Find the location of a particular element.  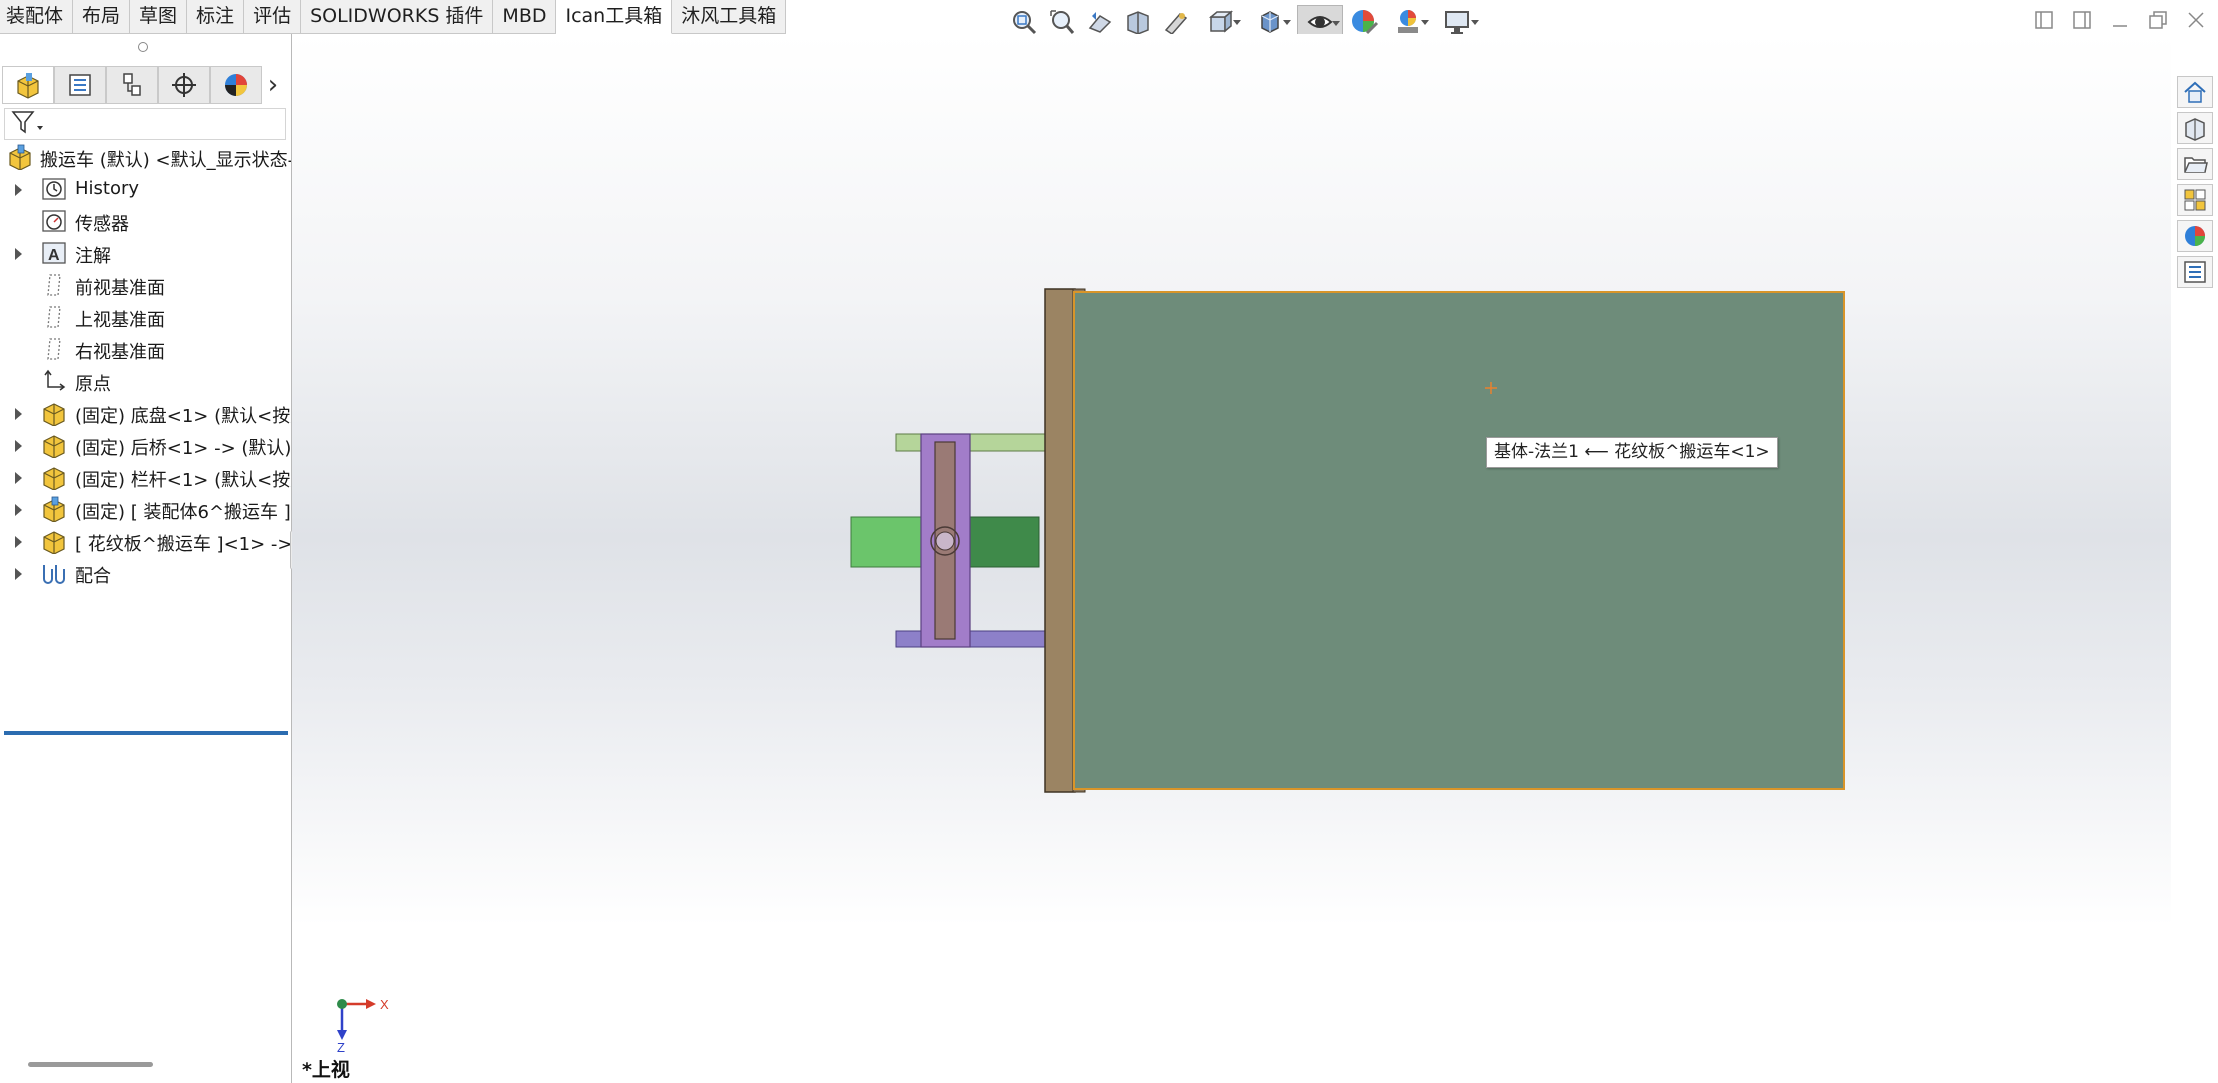

sensor-icon is located at coordinates (54, 221).